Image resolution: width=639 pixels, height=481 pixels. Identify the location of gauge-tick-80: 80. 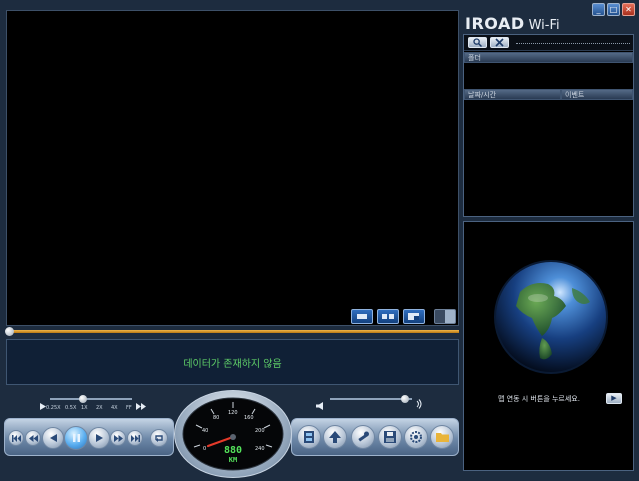
(216, 418).